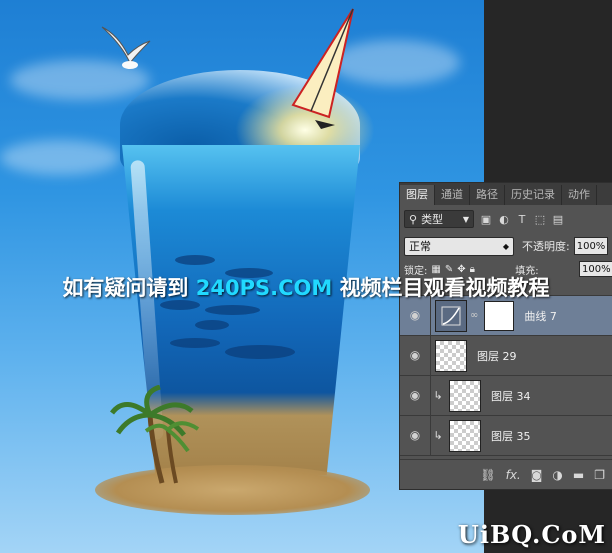 This screenshot has height=553, width=612. What do you see at coordinates (264, 288) in the screenshot?
I see `watermark-site: 240PS.COM` at bounding box center [264, 288].